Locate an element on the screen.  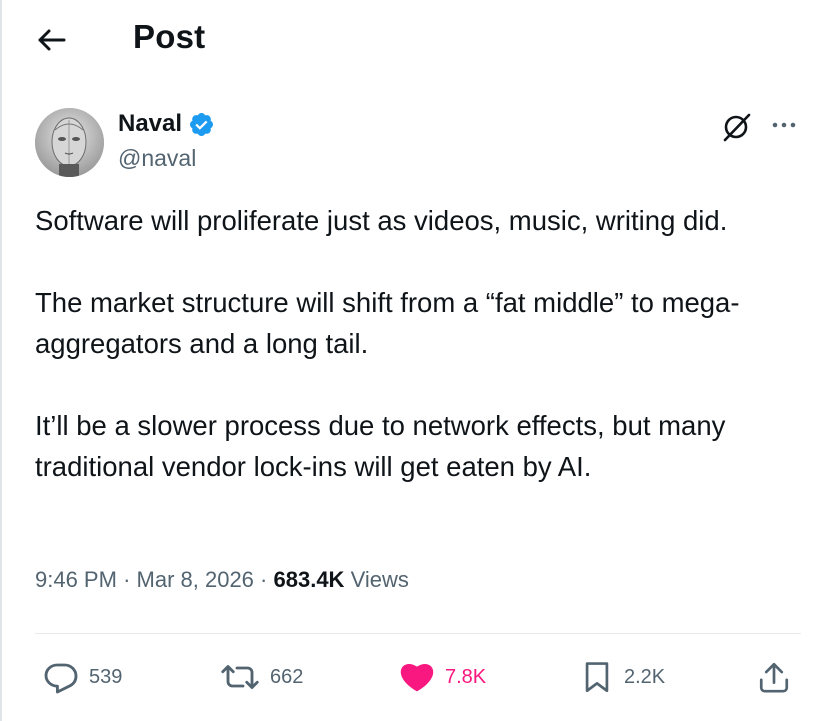
grok-button is located at coordinates (737, 127).